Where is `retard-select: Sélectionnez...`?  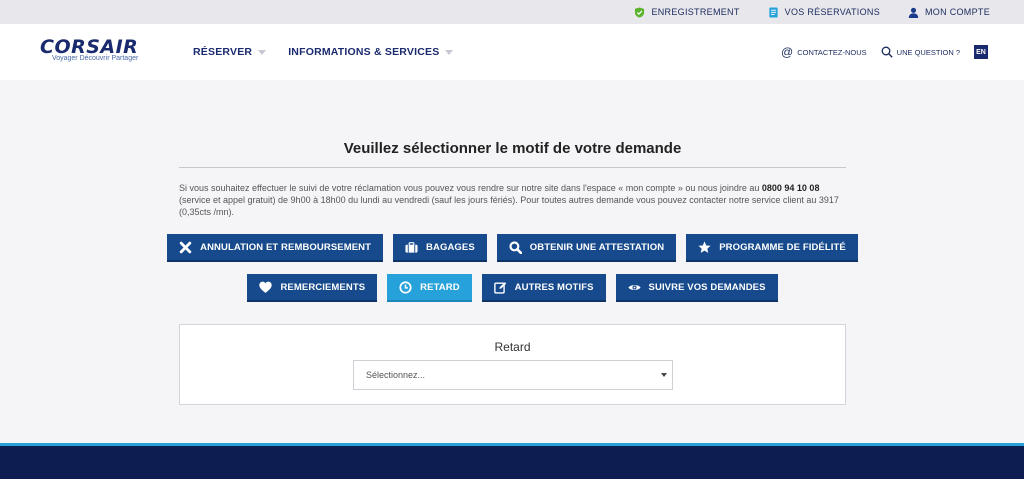 retard-select: Sélectionnez... is located at coordinates (513, 375).